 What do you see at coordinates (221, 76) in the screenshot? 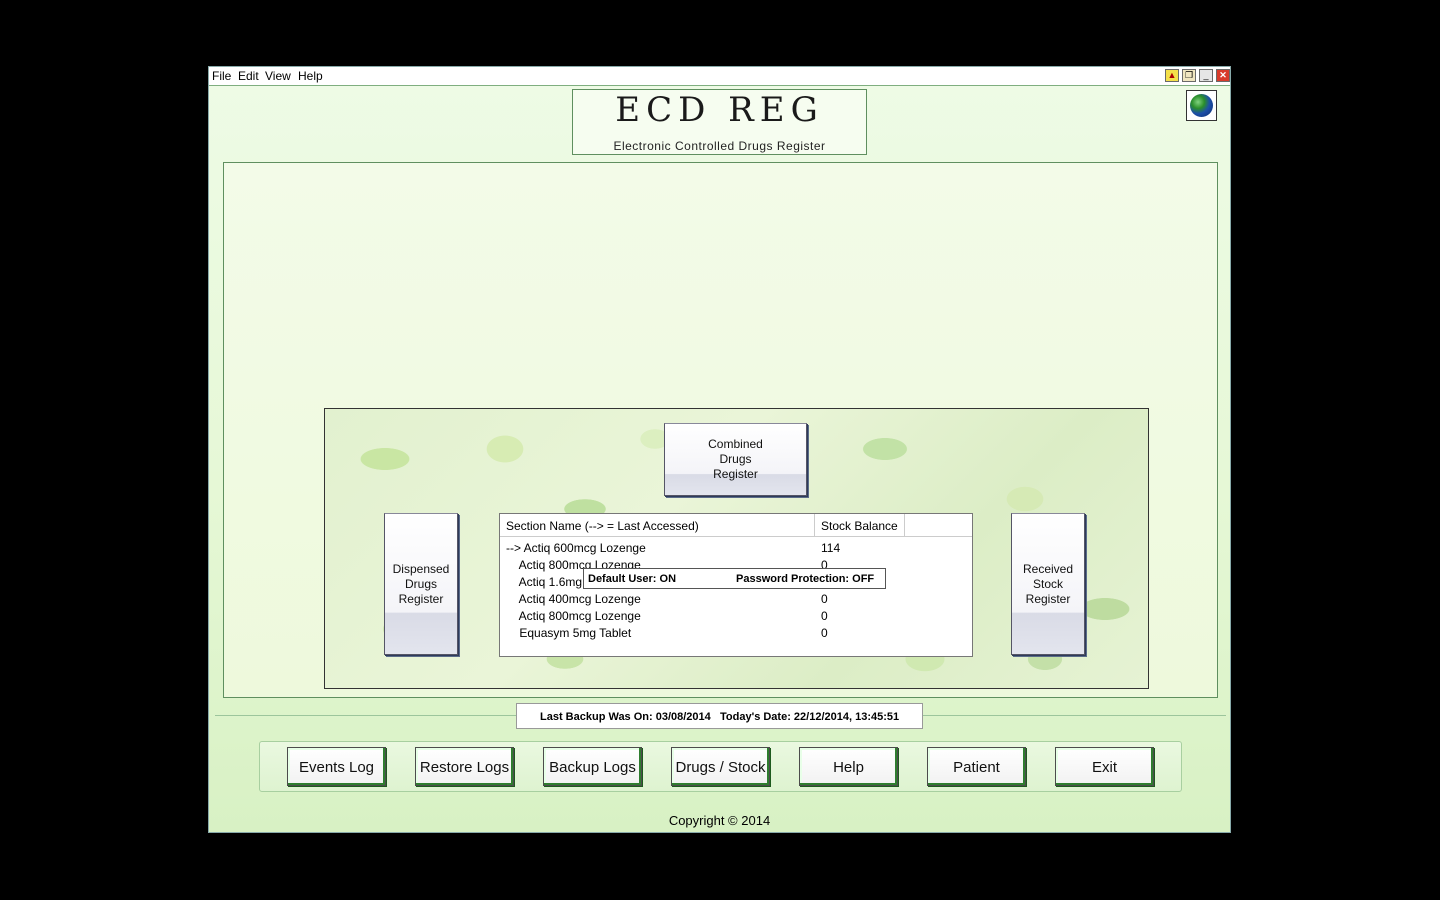
I see `menu-file: File` at bounding box center [221, 76].